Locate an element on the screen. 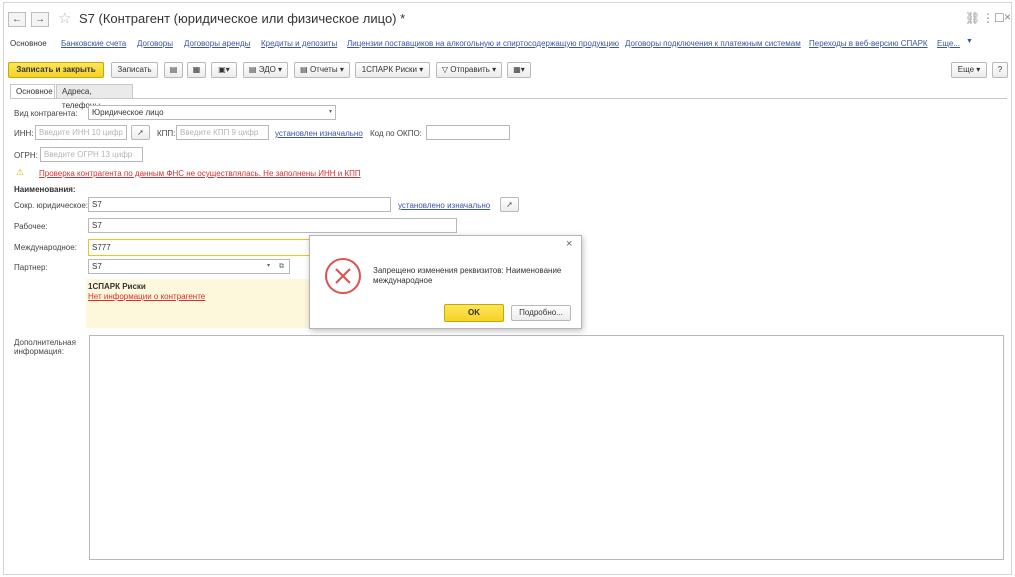  okpo-field is located at coordinates (468, 132).